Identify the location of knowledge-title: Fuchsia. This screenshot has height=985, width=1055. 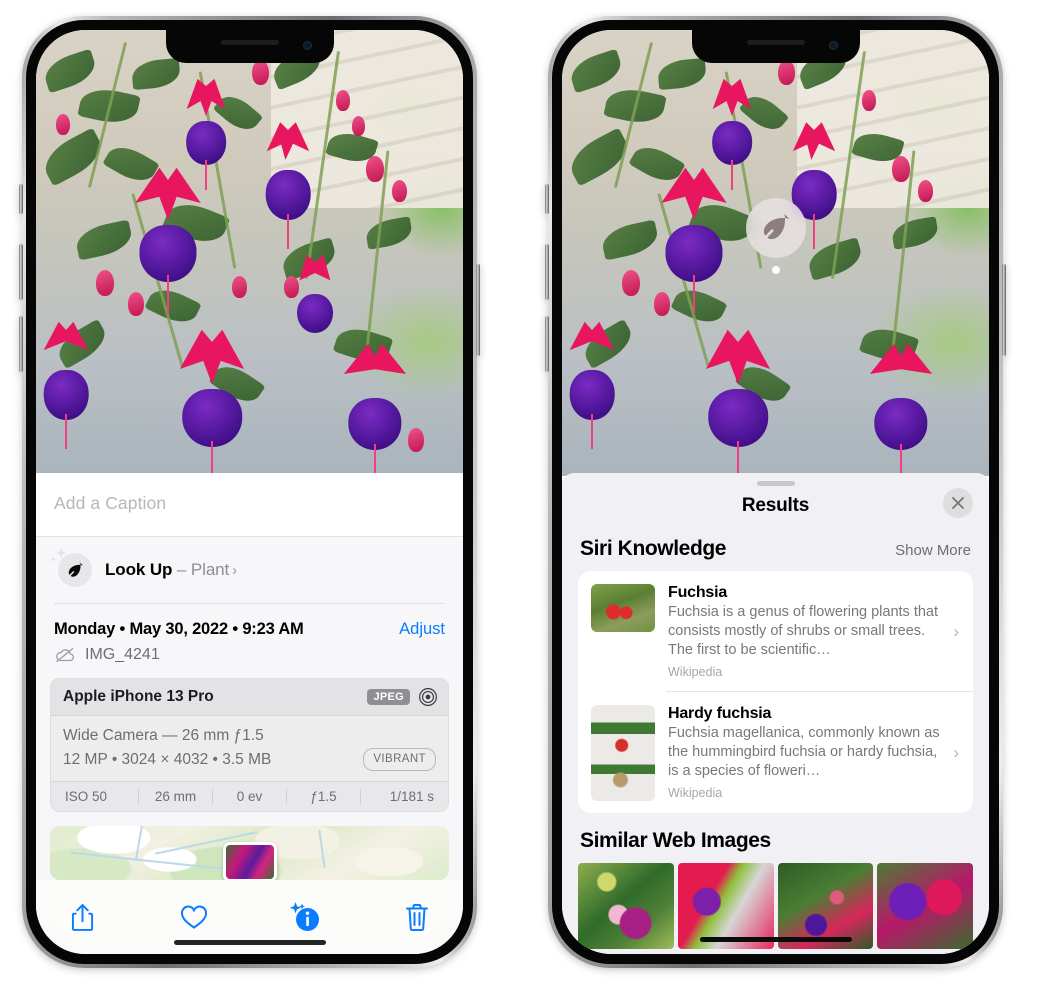
(698, 592).